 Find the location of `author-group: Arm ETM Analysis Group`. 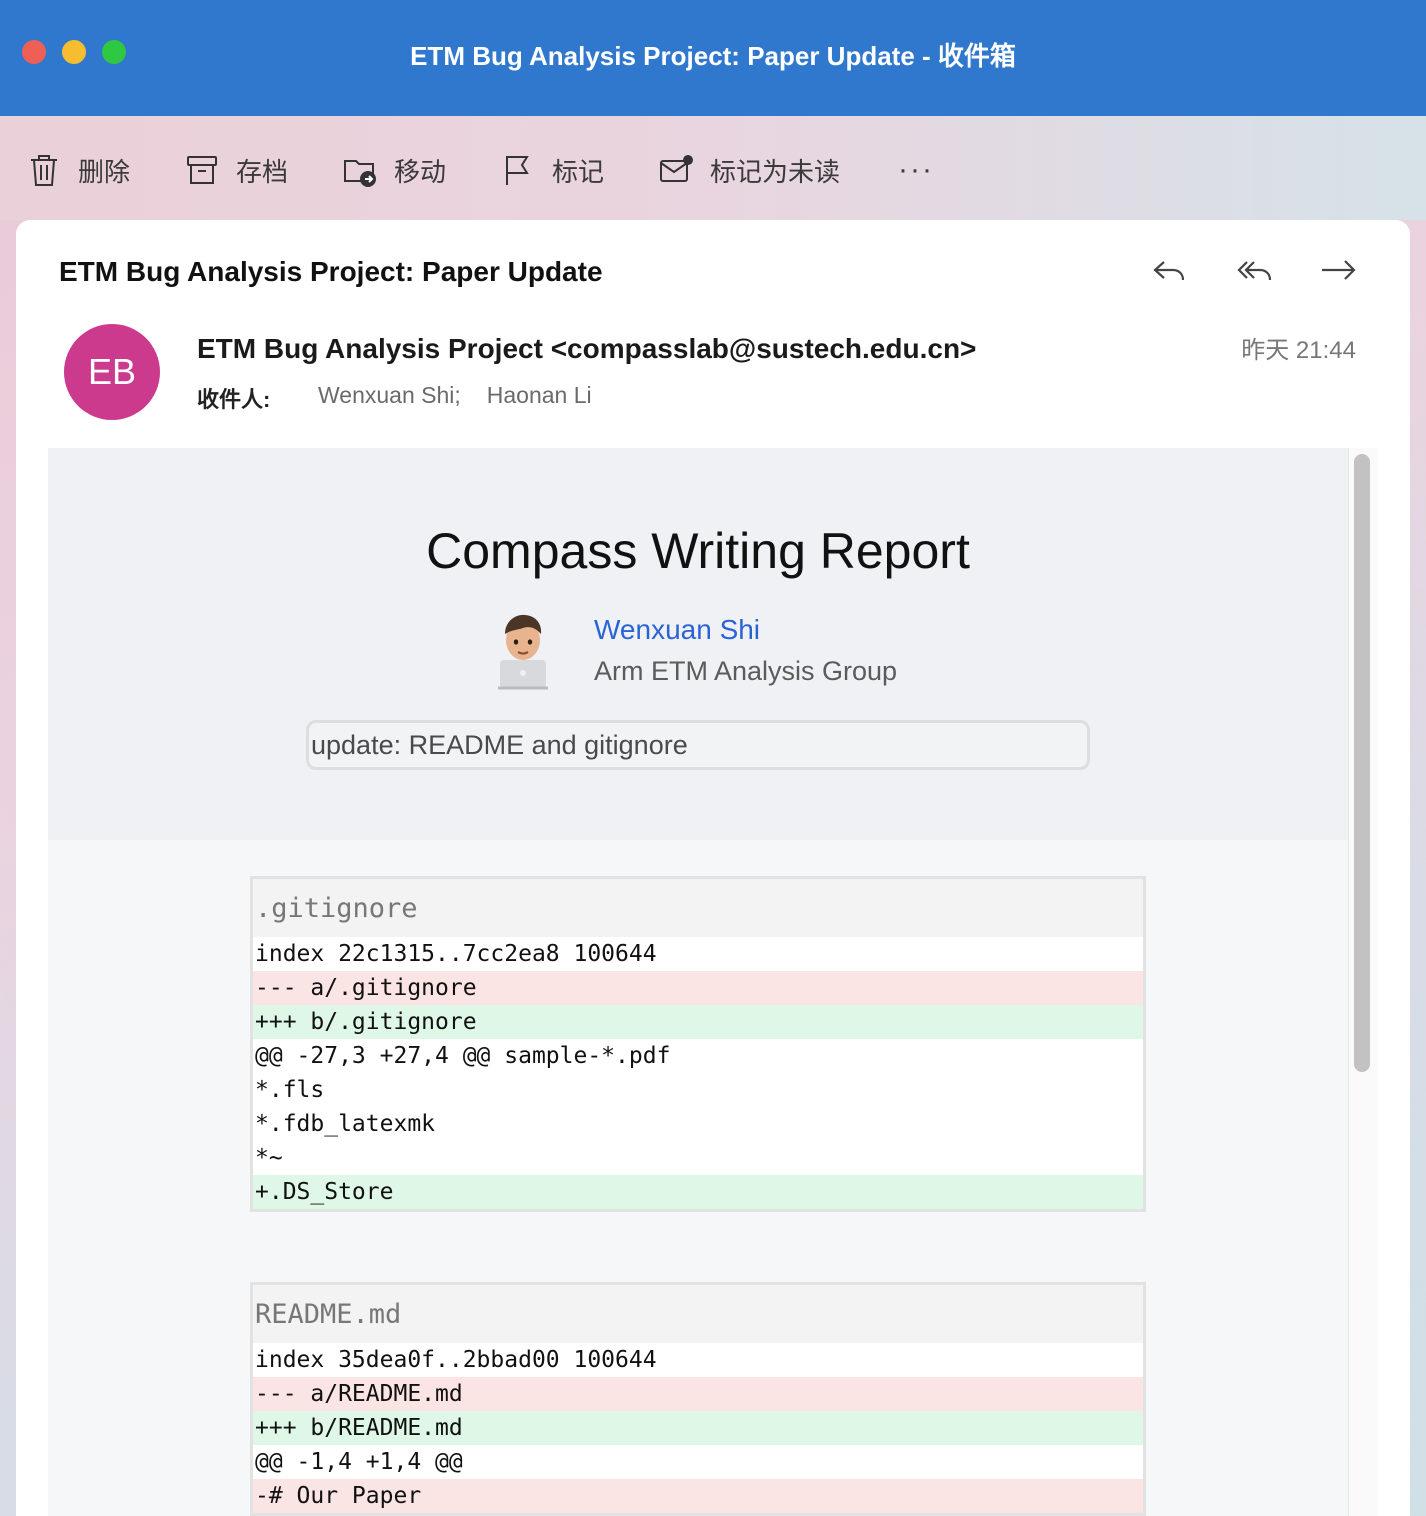

author-group: Arm ETM Analysis Group is located at coordinates (746, 671).